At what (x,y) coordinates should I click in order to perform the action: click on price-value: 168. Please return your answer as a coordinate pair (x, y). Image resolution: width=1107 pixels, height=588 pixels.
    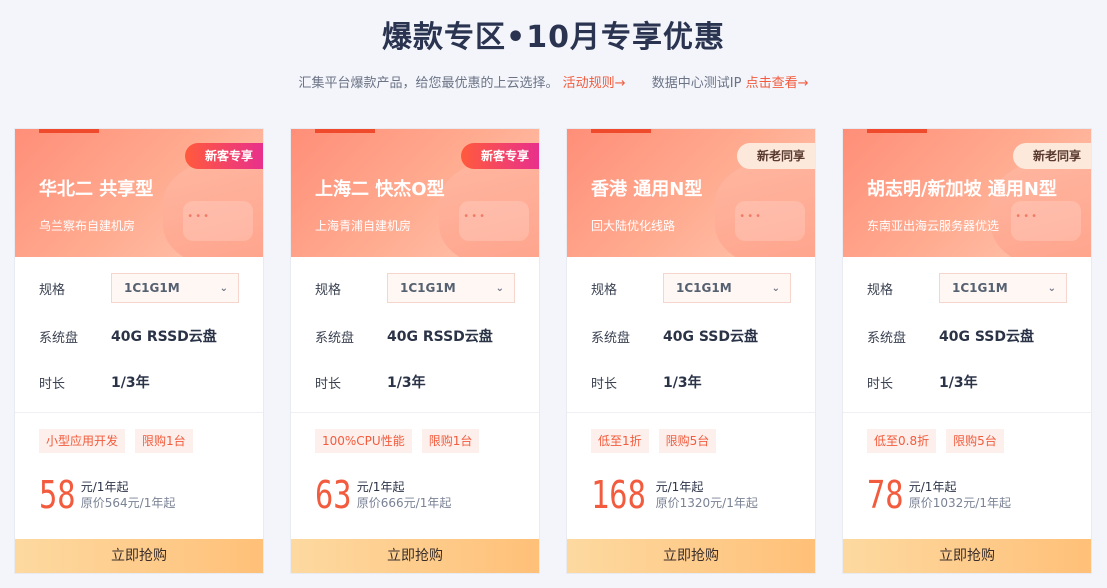
    Looking at the image, I should click on (618, 495).